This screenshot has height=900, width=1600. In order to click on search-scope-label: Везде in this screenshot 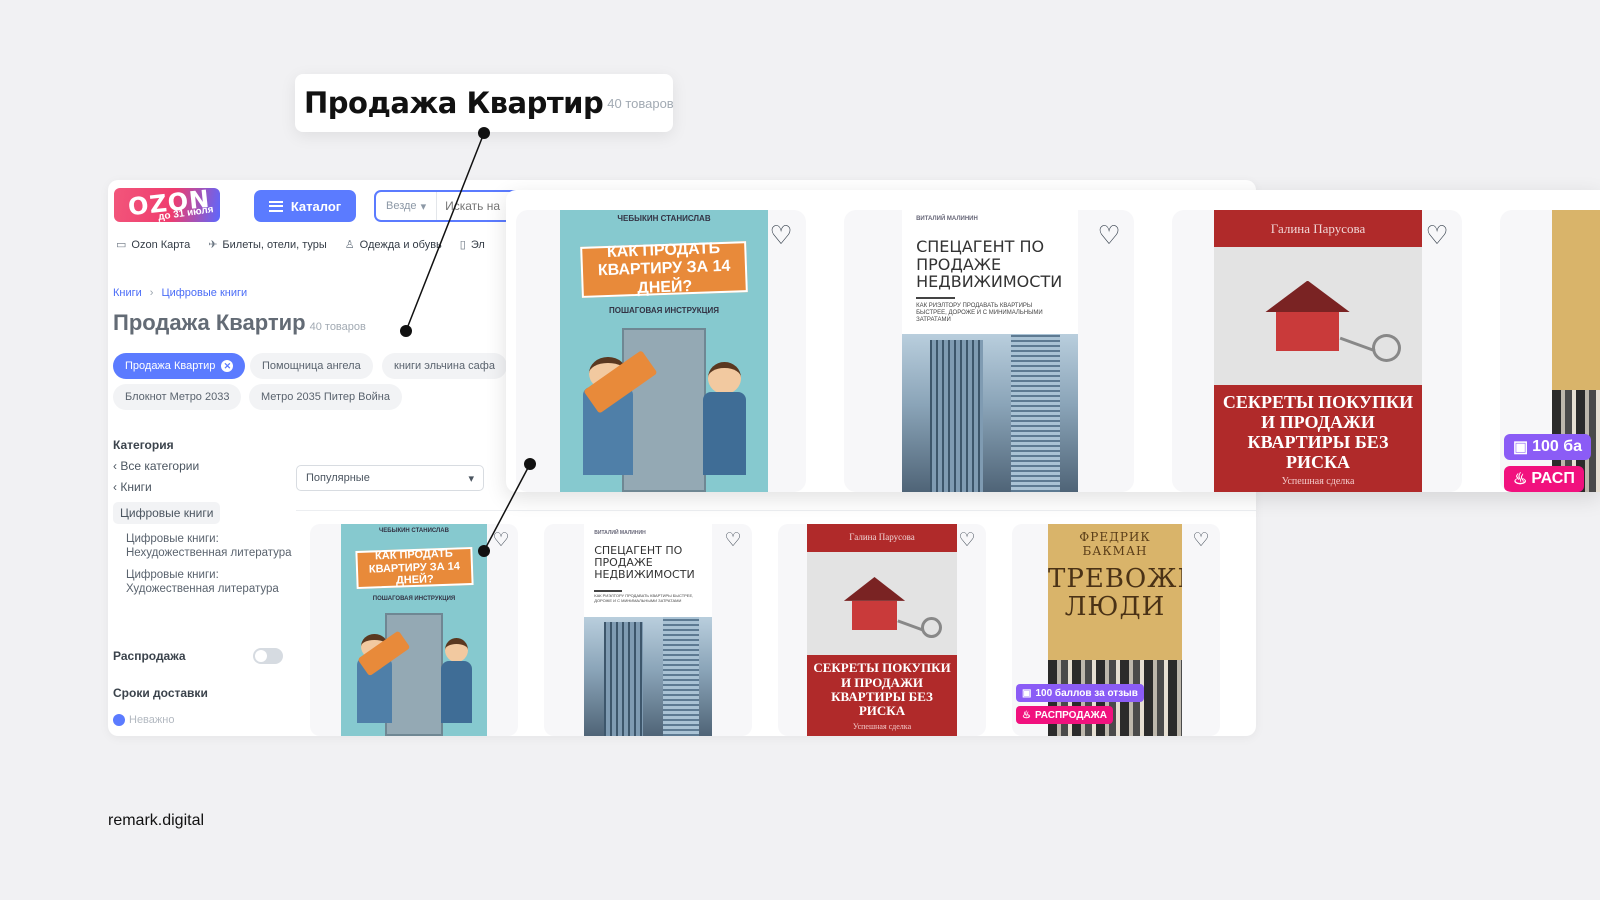, I will do `click(401, 206)`.